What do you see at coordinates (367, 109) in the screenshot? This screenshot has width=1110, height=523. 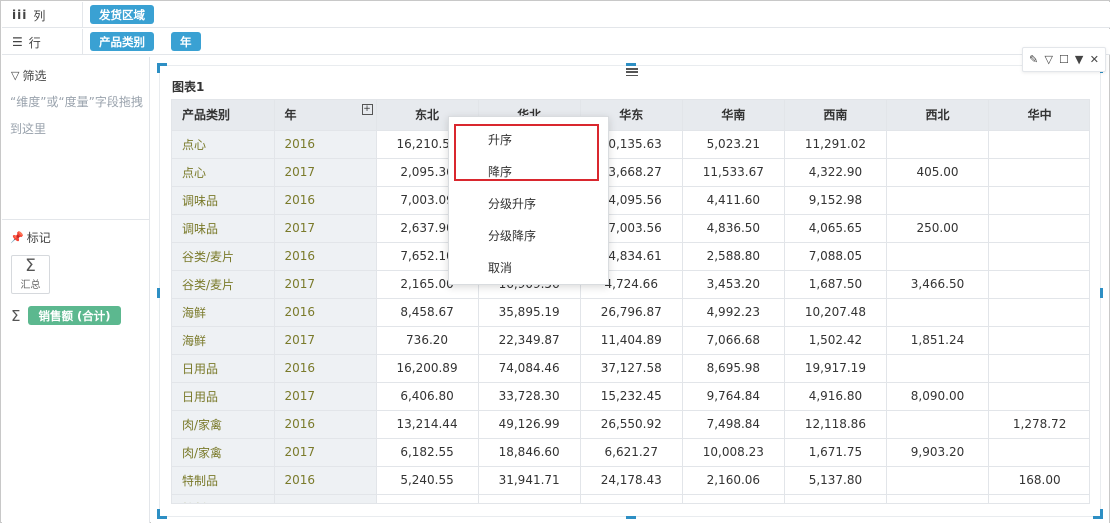 I see `expand-icon: +` at bounding box center [367, 109].